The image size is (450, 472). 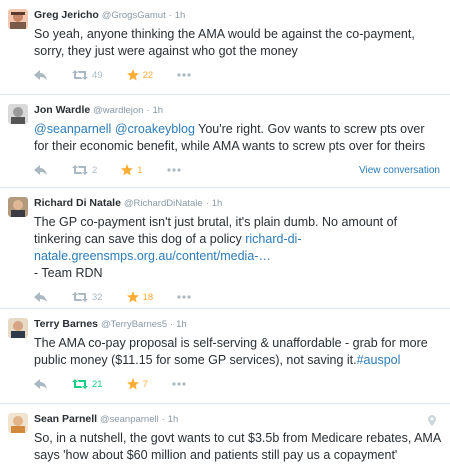 What do you see at coordinates (140, 170) in the screenshot?
I see `favorite-count: 1` at bounding box center [140, 170].